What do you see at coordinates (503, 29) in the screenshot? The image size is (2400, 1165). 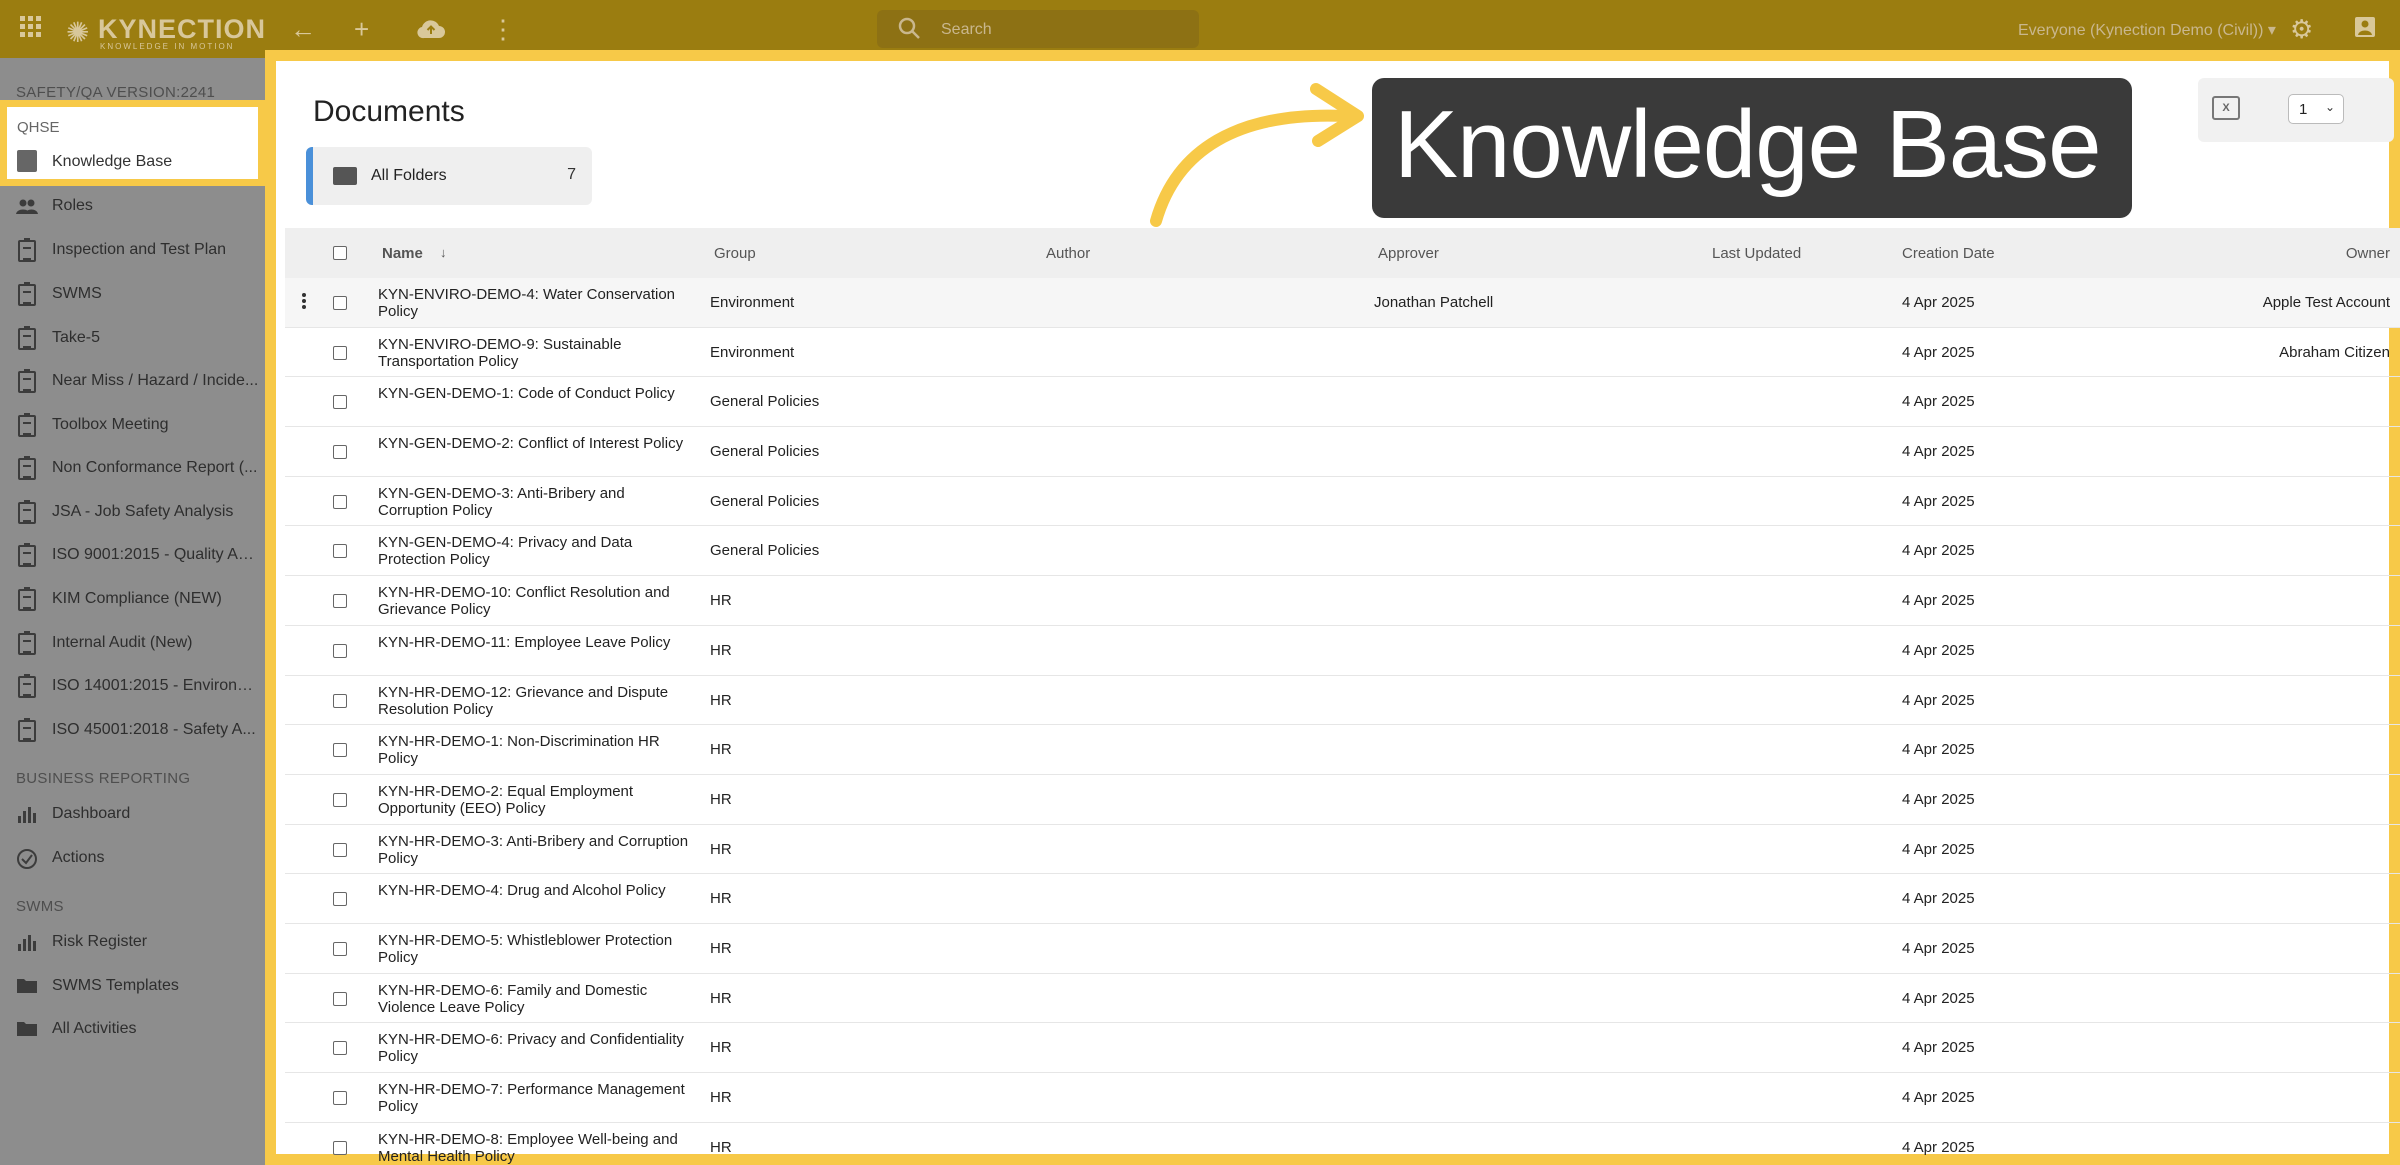 I see `more-vertical-icon: ⋮` at bounding box center [503, 29].